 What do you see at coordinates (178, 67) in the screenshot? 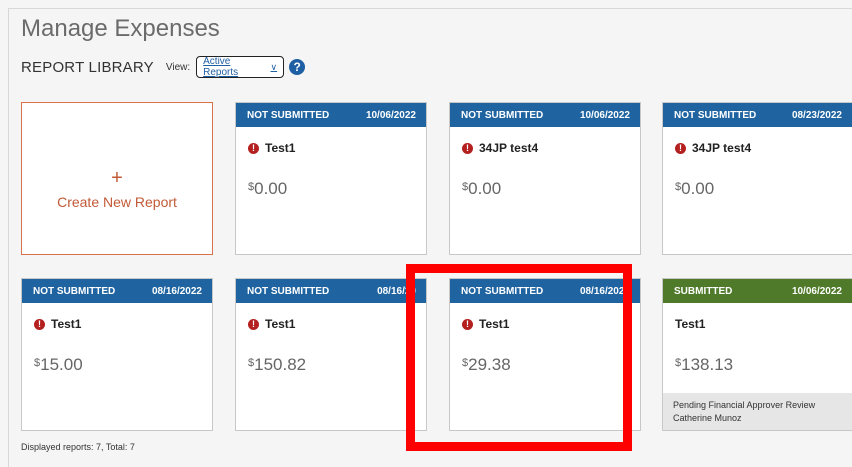
I see `view-label: View:` at bounding box center [178, 67].